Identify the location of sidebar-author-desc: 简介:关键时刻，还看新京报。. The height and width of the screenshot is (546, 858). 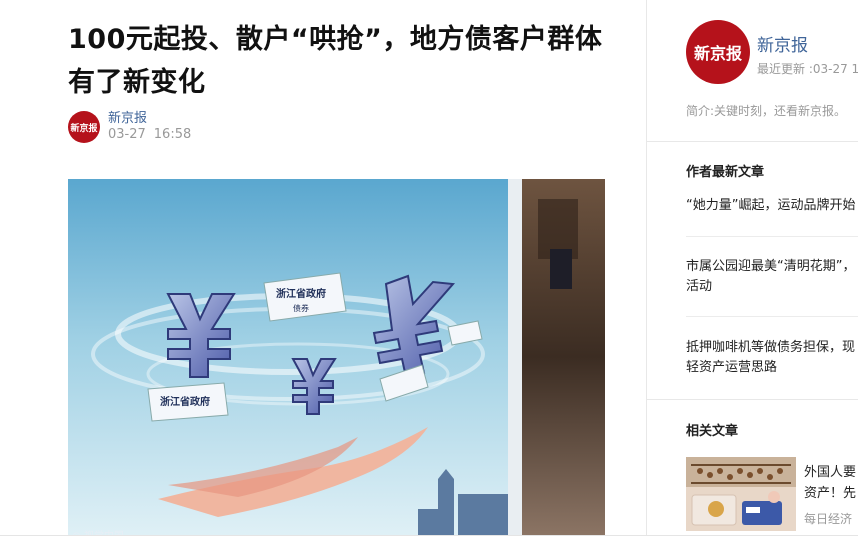
(766, 111).